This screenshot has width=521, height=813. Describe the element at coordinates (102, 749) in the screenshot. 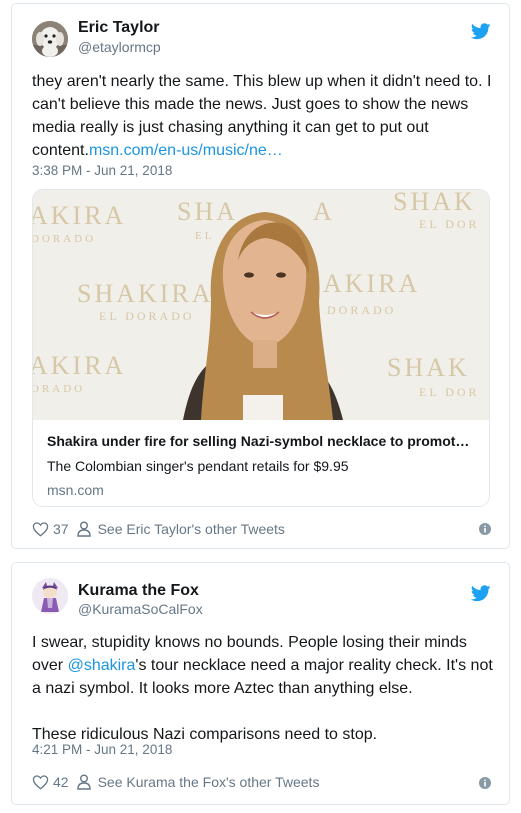

I see `timestamp: 4:21 PM - Jun 21, 2018` at that location.